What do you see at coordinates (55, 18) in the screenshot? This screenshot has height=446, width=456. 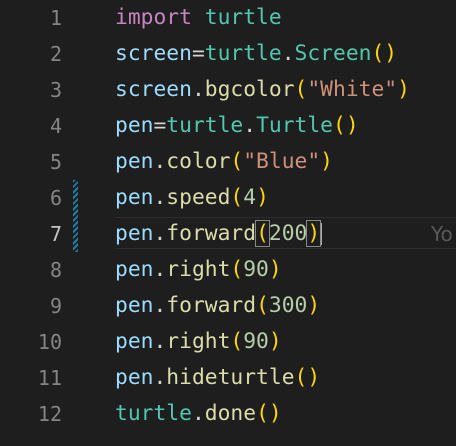 I see `line-number: 1` at bounding box center [55, 18].